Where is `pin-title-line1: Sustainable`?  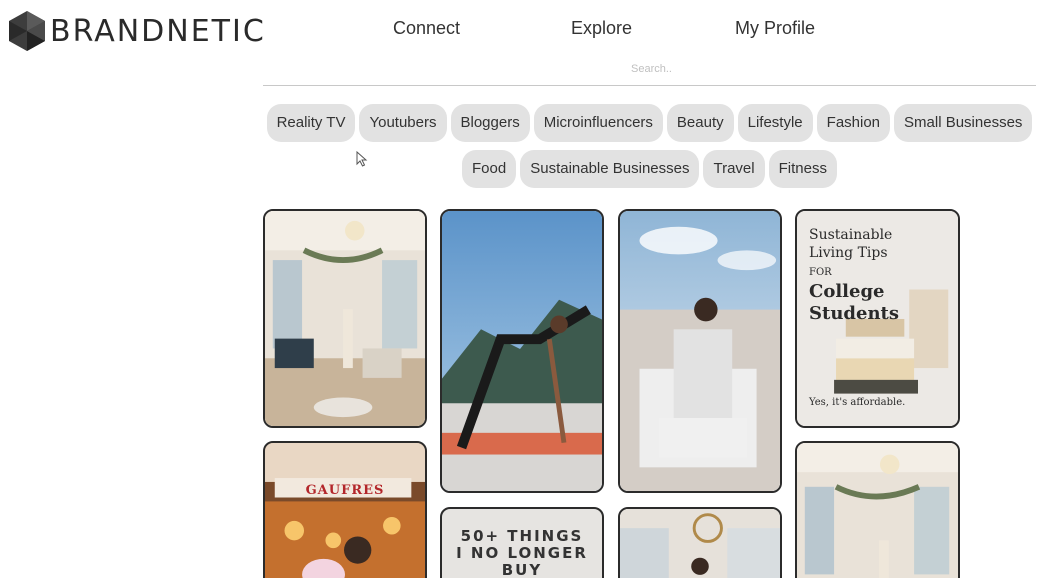 pin-title-line1: Sustainable is located at coordinates (851, 235).